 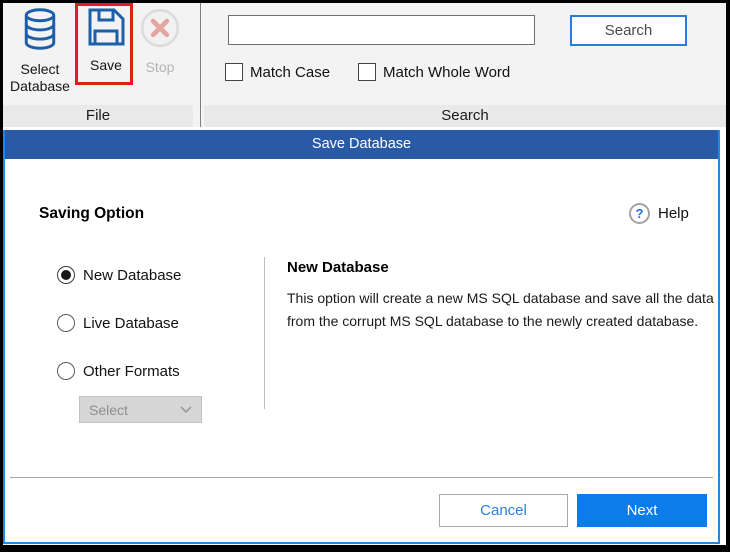 What do you see at coordinates (628, 30) in the screenshot?
I see `search-button: Search` at bounding box center [628, 30].